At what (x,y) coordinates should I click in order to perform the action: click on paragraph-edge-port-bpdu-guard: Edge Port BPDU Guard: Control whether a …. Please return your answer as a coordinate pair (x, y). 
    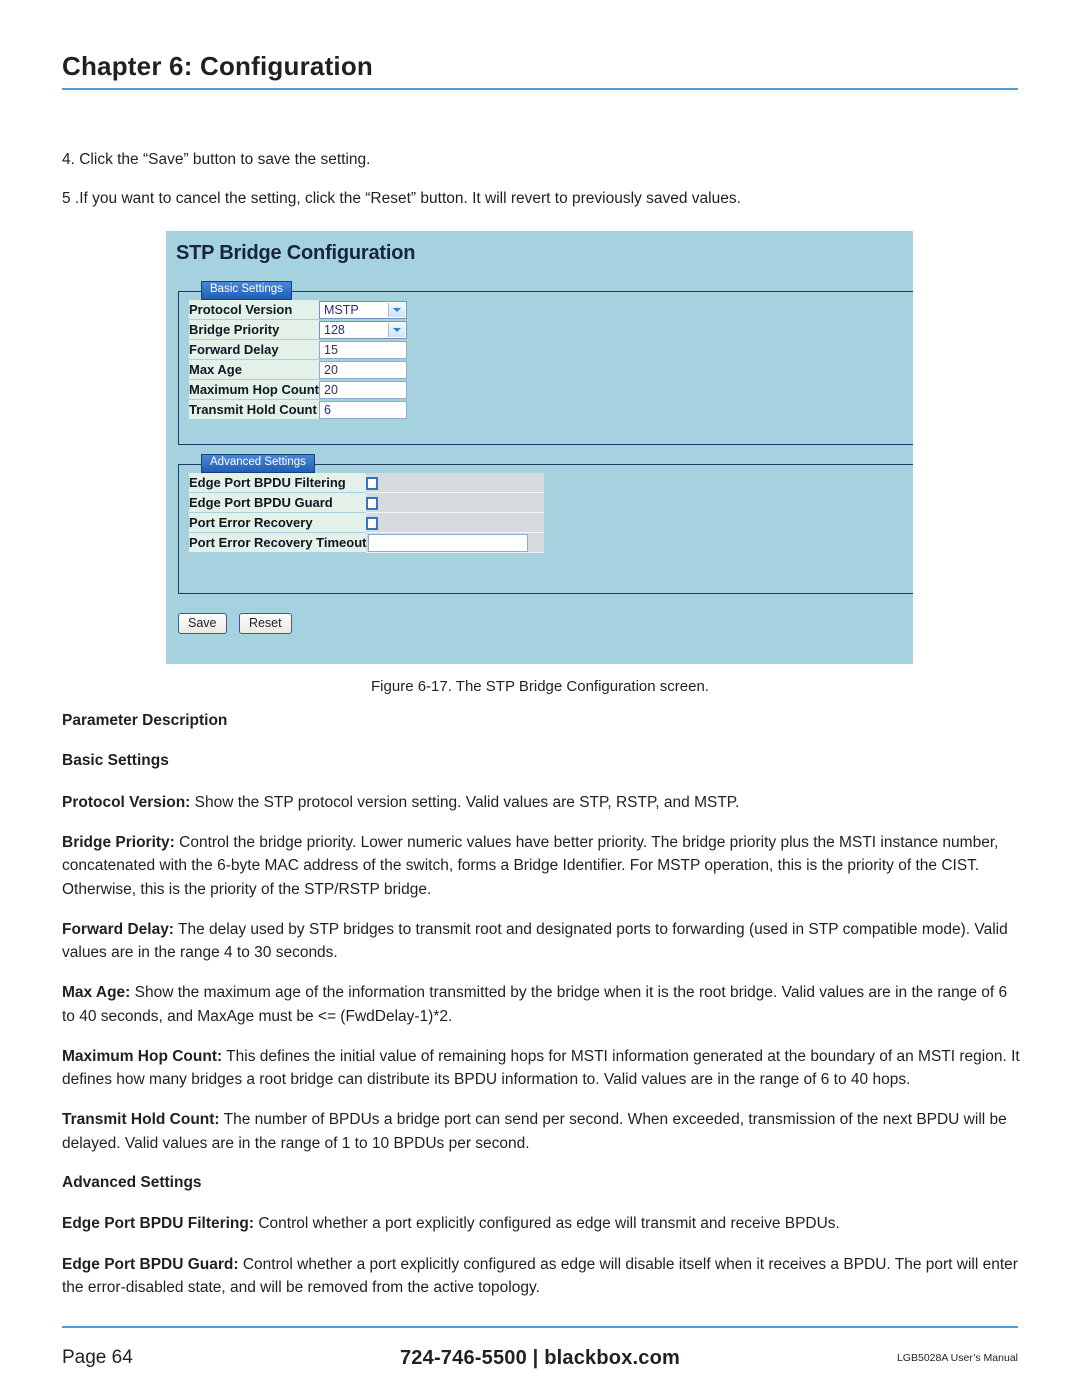
    Looking at the image, I should click on (541, 1276).